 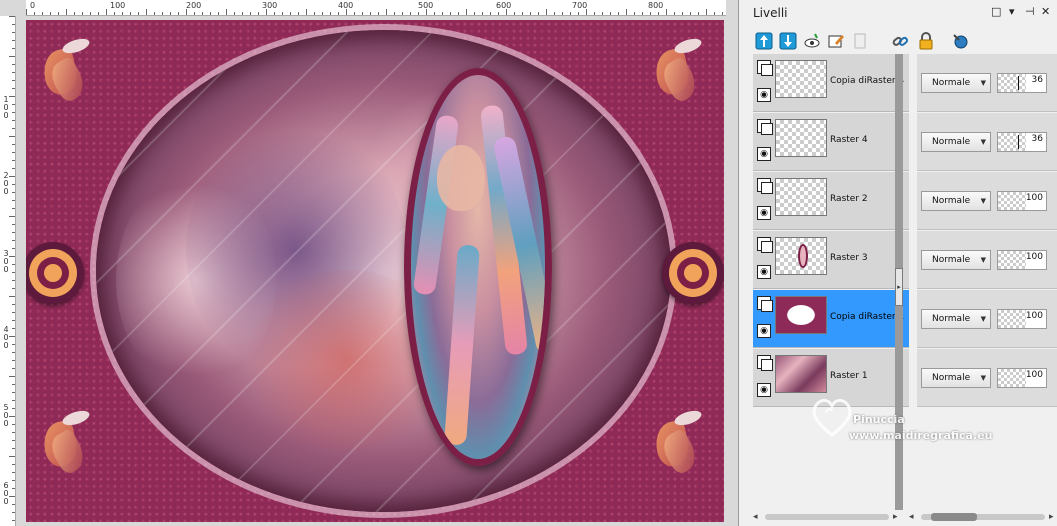 I want to click on scrollbar-thumb, so click(x=954, y=517).